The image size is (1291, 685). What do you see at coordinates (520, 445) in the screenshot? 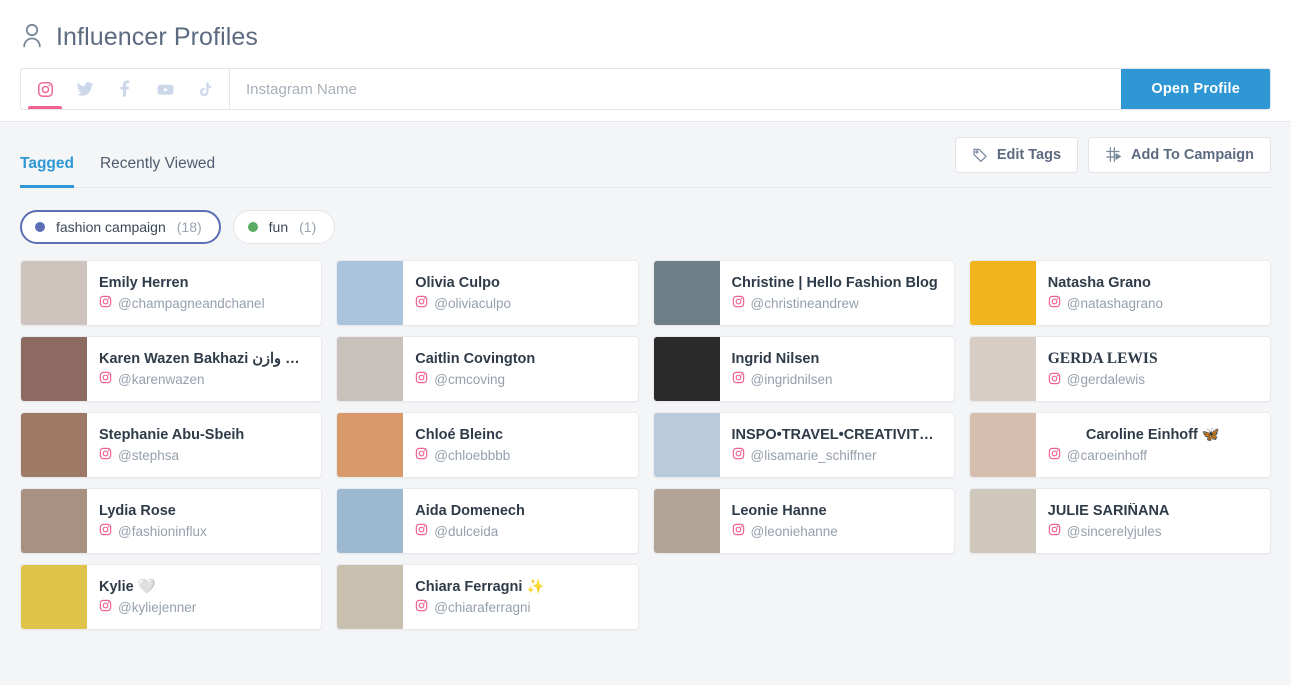
I see `profile-card-text: Chloé Bleinc @chloebbbb` at bounding box center [520, 445].